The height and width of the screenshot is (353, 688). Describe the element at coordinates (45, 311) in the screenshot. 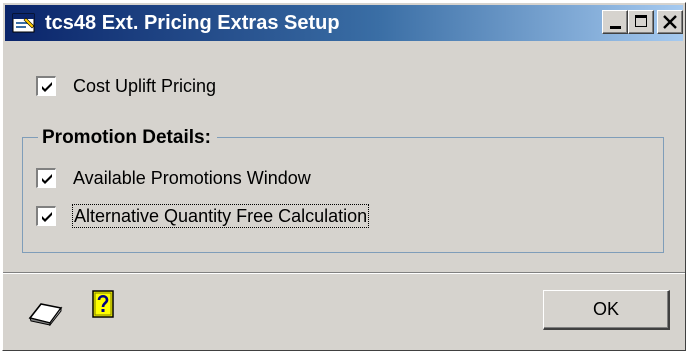

I see `note-icon` at that location.